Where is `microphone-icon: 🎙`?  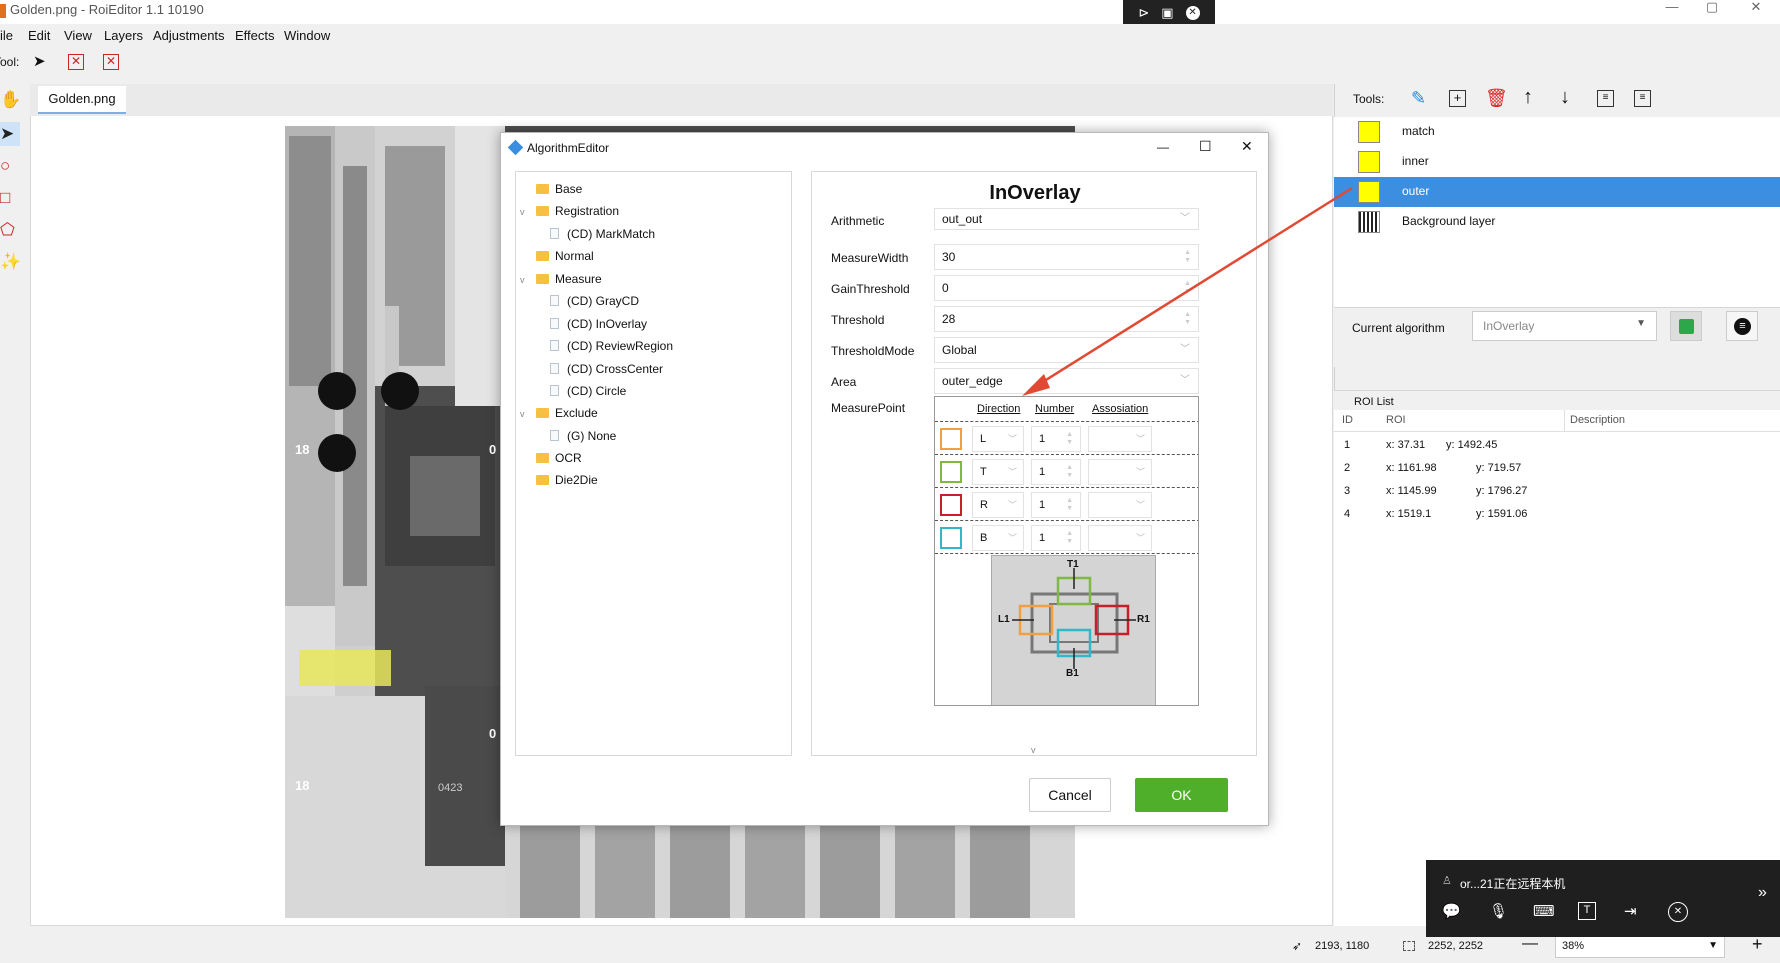
microphone-icon: 🎙 is located at coordinates (1498, 911).